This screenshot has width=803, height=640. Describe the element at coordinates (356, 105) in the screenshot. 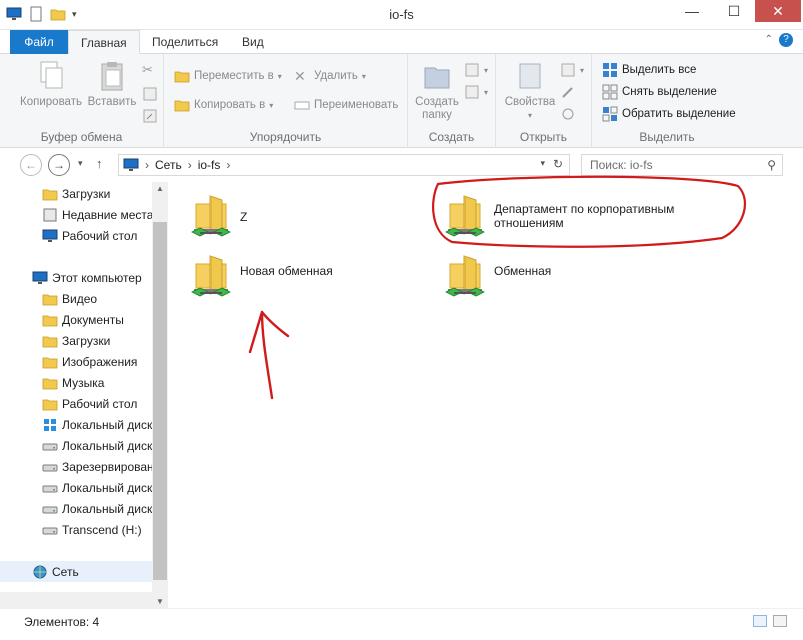

I see `rename-label: Переименовать` at that location.